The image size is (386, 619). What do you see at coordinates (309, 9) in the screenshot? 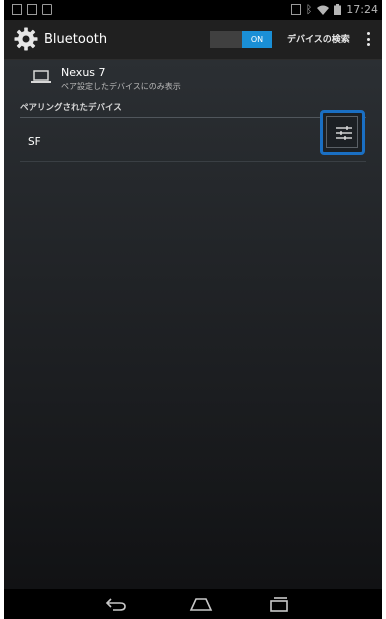
I see `bluetooth-icon: ᛒ` at bounding box center [309, 9].